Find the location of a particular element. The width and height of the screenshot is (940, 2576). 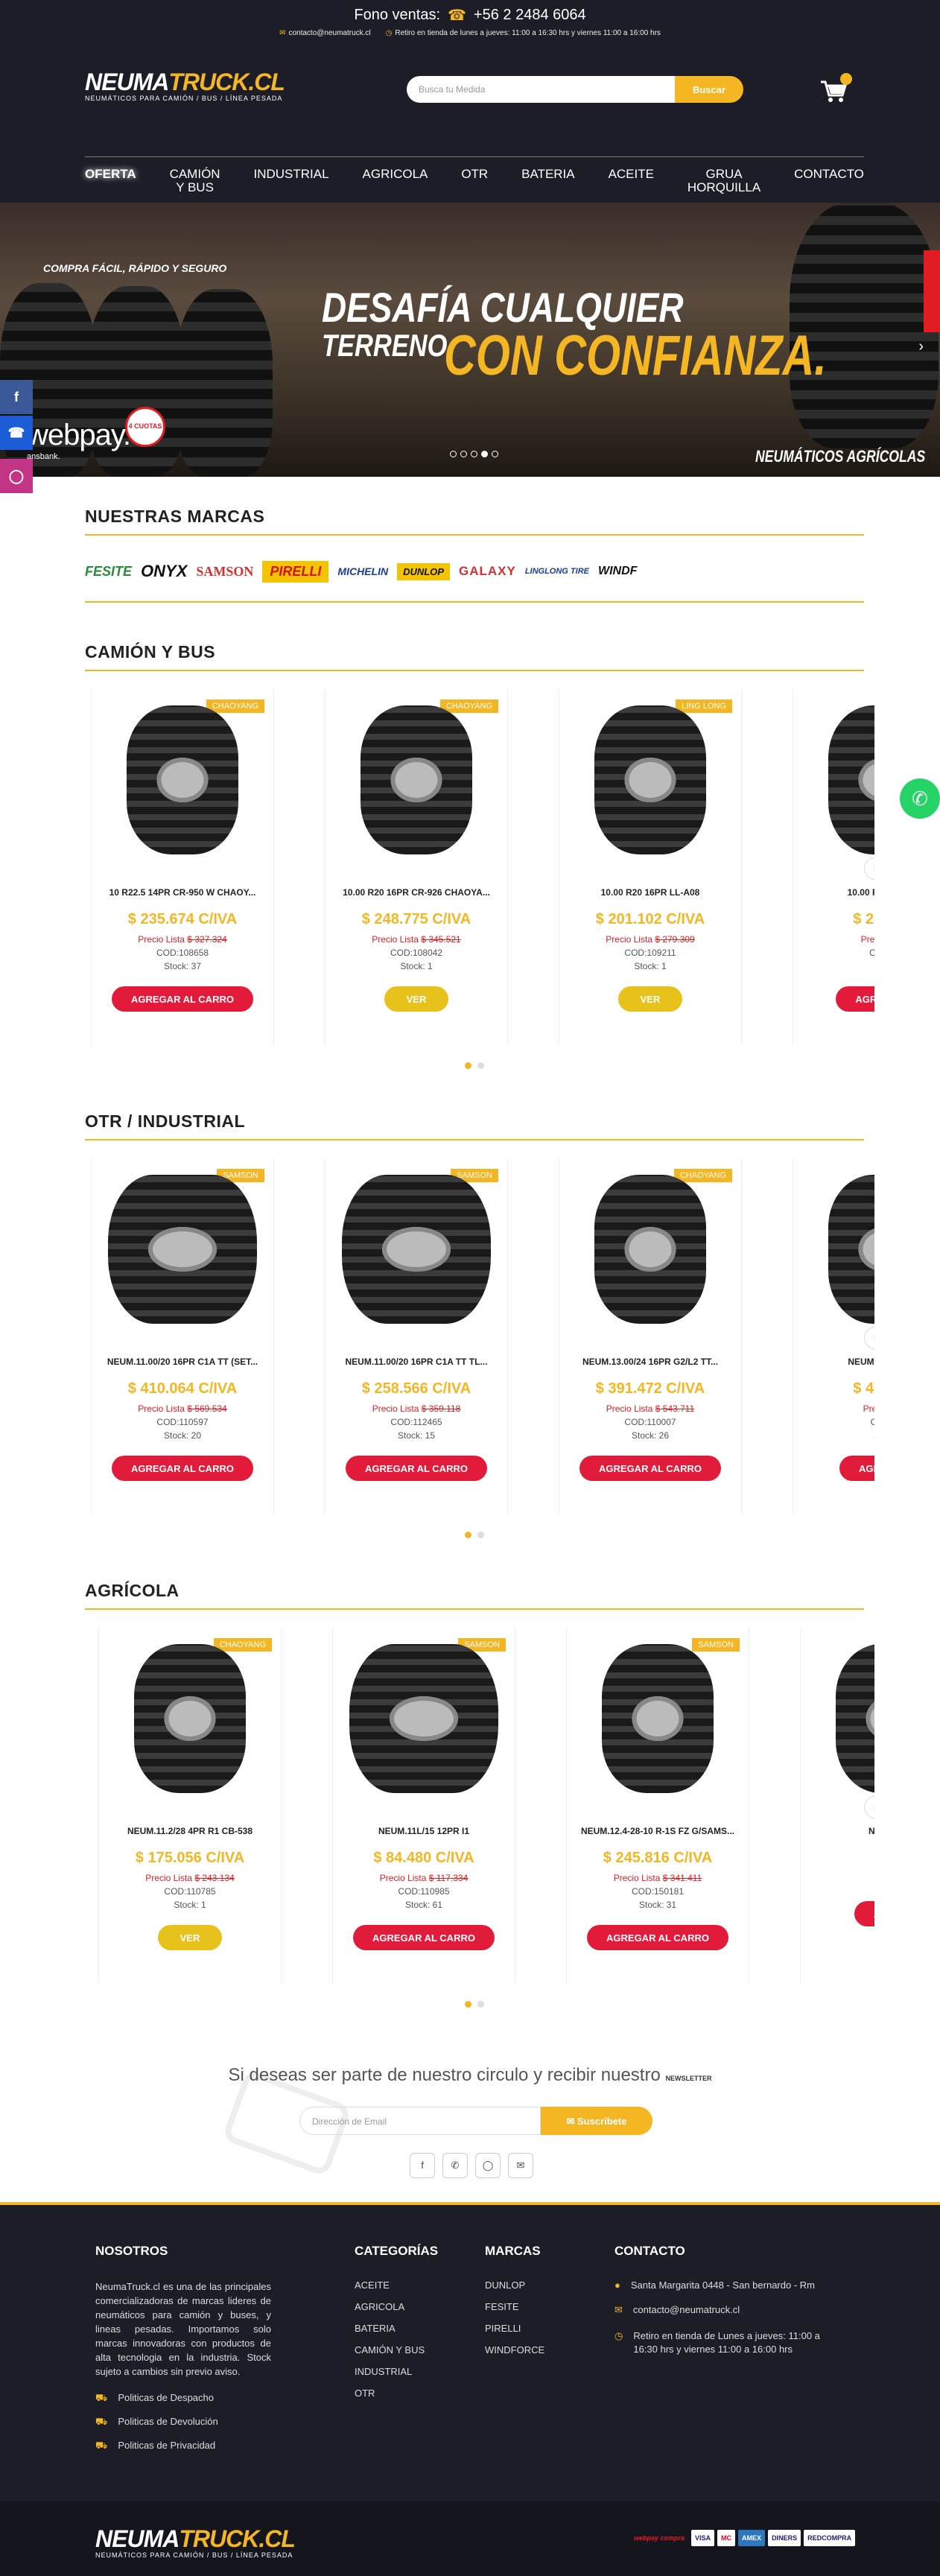

mail-icon: ✉ is located at coordinates (521, 2165).